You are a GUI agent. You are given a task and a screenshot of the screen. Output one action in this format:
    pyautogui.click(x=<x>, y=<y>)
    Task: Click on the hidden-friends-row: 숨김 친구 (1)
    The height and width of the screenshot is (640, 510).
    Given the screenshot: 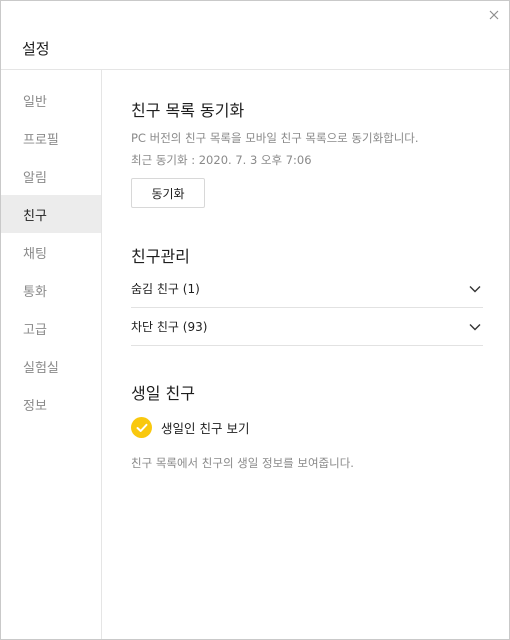 What is the action you would take?
    pyautogui.click(x=307, y=289)
    